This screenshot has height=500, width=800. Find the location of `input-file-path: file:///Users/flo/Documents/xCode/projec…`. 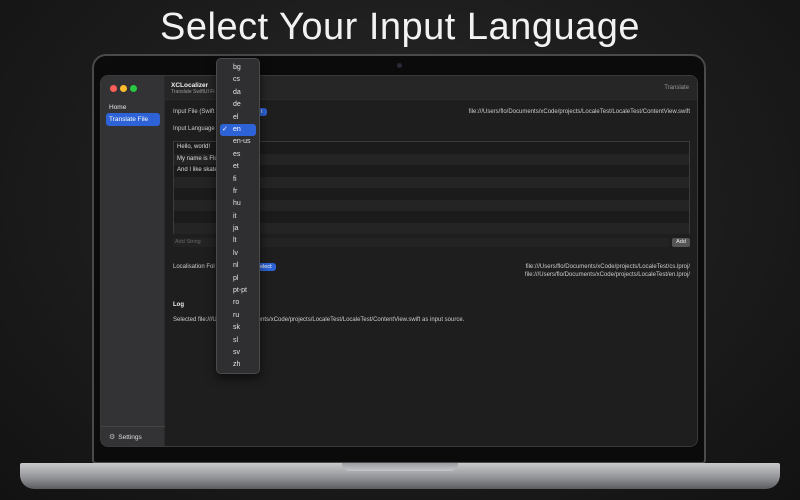

input-file-path: file:///Users/flo/Documents/xCode/projec… is located at coordinates (579, 112).